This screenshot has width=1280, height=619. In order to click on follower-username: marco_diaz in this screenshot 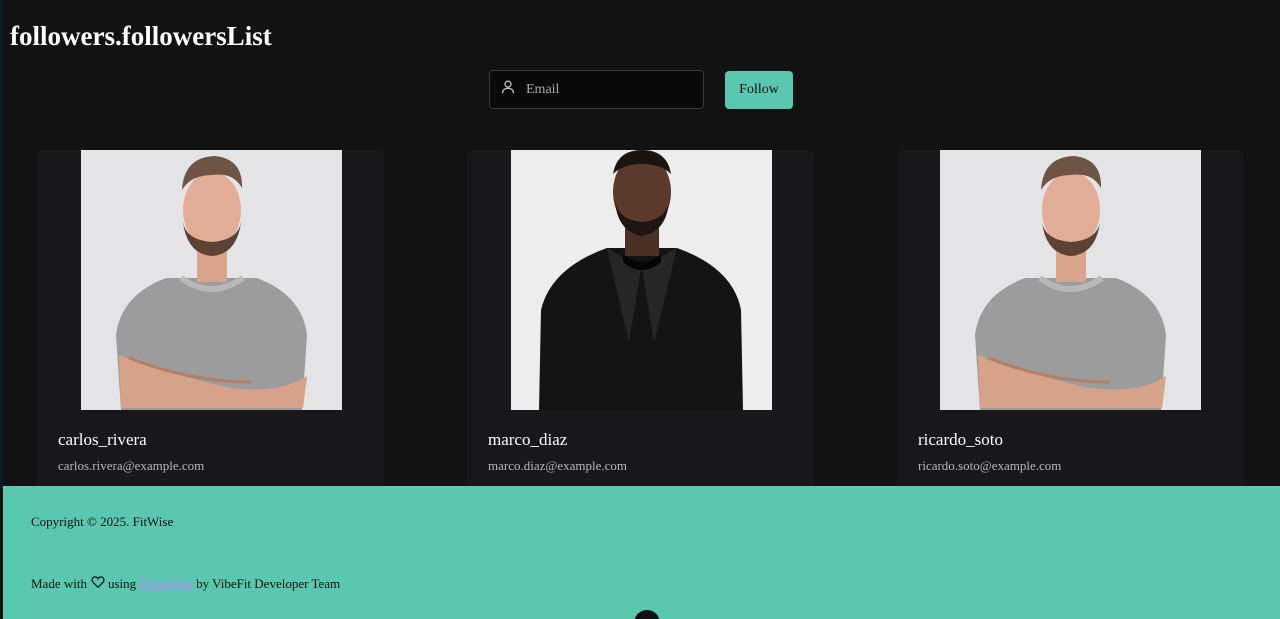, I will do `click(528, 439)`.